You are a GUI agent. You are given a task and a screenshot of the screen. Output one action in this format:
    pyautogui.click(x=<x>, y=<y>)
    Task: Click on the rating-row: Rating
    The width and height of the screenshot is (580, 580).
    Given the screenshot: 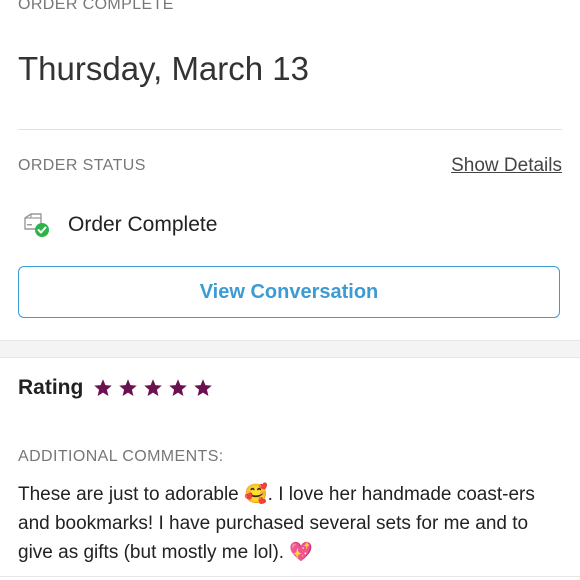 What is the action you would take?
    pyautogui.click(x=118, y=388)
    